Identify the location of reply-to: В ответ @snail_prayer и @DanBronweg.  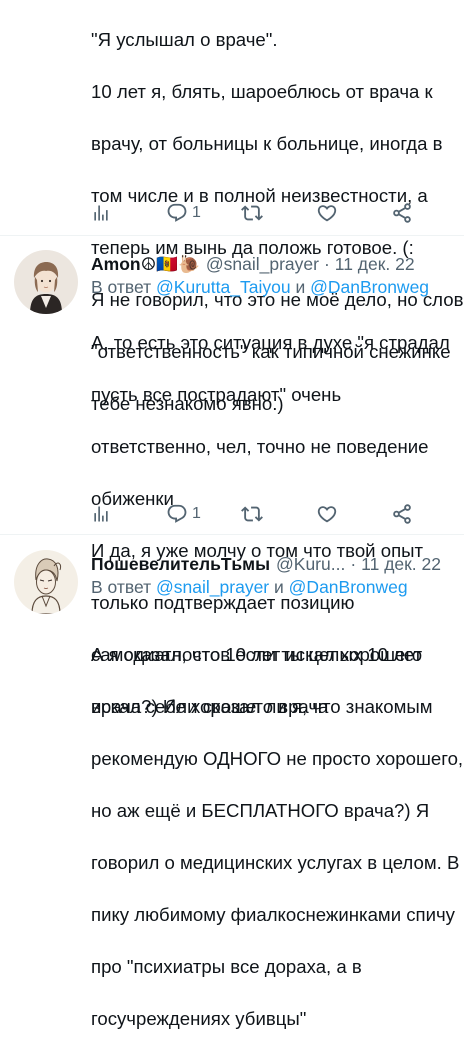
(249, 587).